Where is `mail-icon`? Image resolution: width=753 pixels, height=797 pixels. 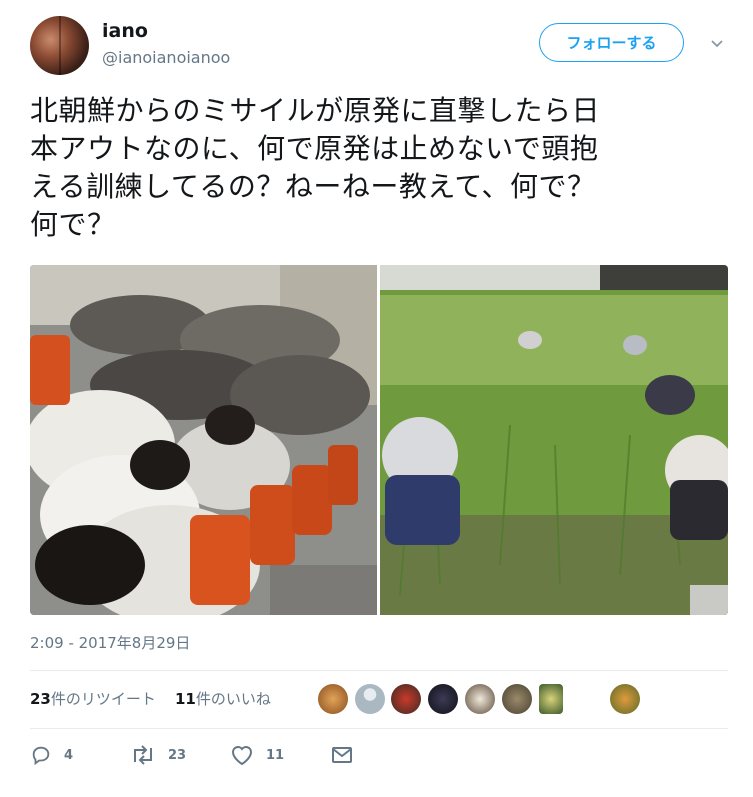 mail-icon is located at coordinates (342, 755).